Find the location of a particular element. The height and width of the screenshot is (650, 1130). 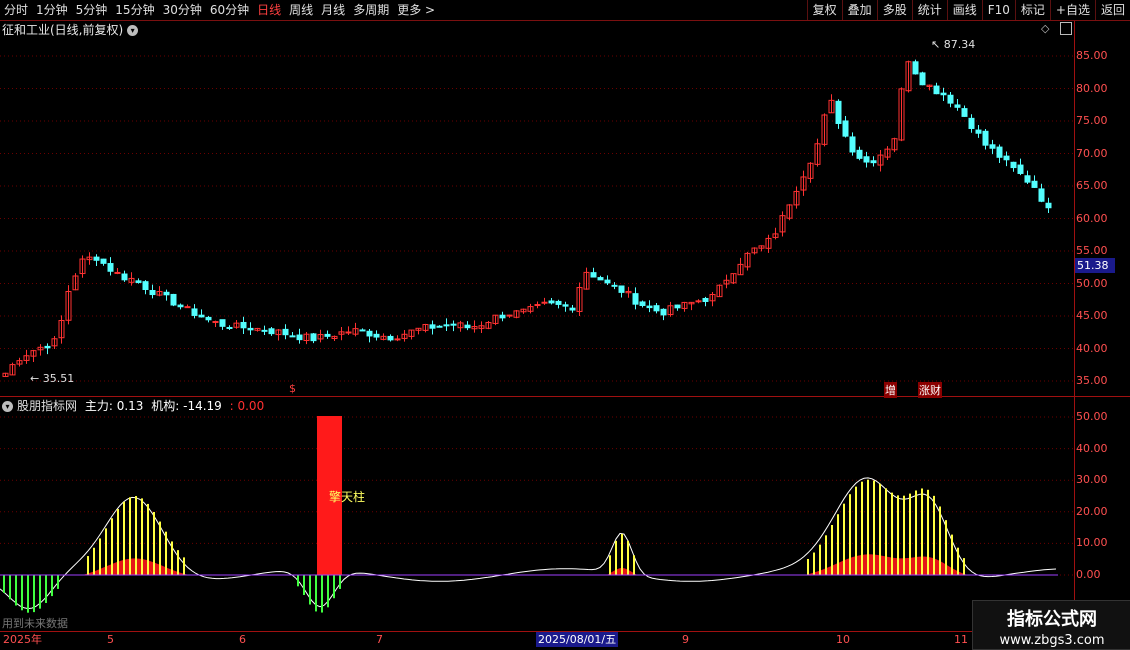

date-cursor-label: 2025/08/01/五 is located at coordinates (577, 639).